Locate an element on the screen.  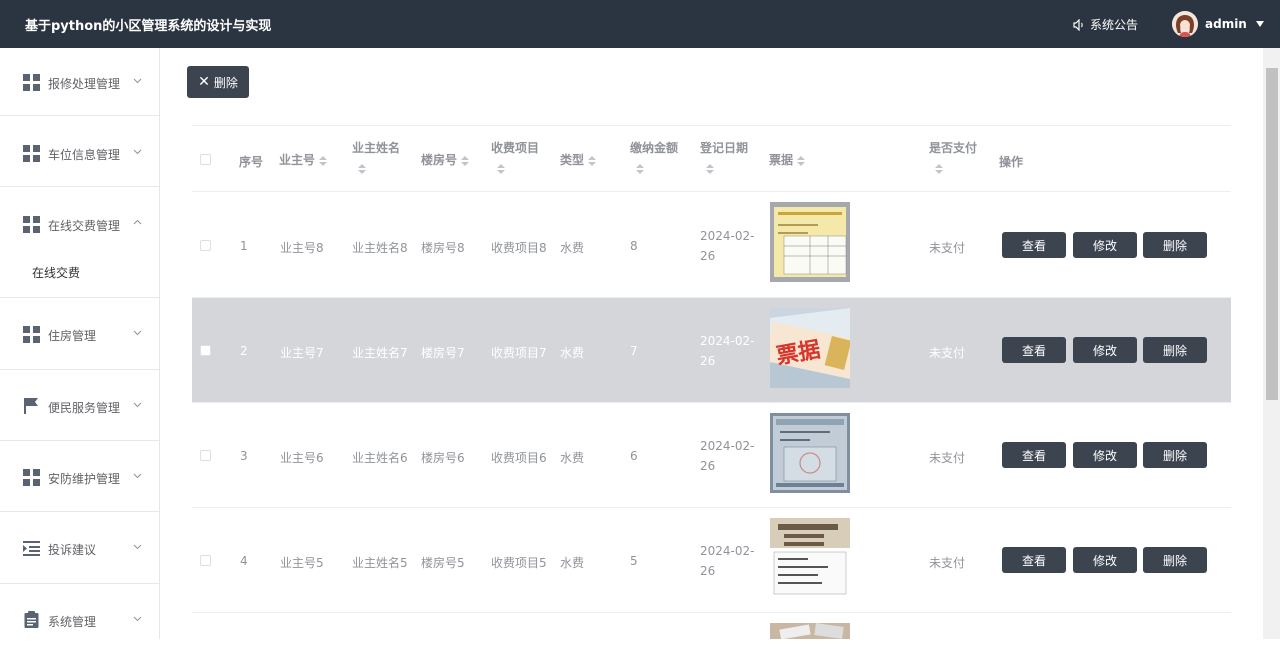
receipt-thumbnail: 票据 is located at coordinates (810, 348).